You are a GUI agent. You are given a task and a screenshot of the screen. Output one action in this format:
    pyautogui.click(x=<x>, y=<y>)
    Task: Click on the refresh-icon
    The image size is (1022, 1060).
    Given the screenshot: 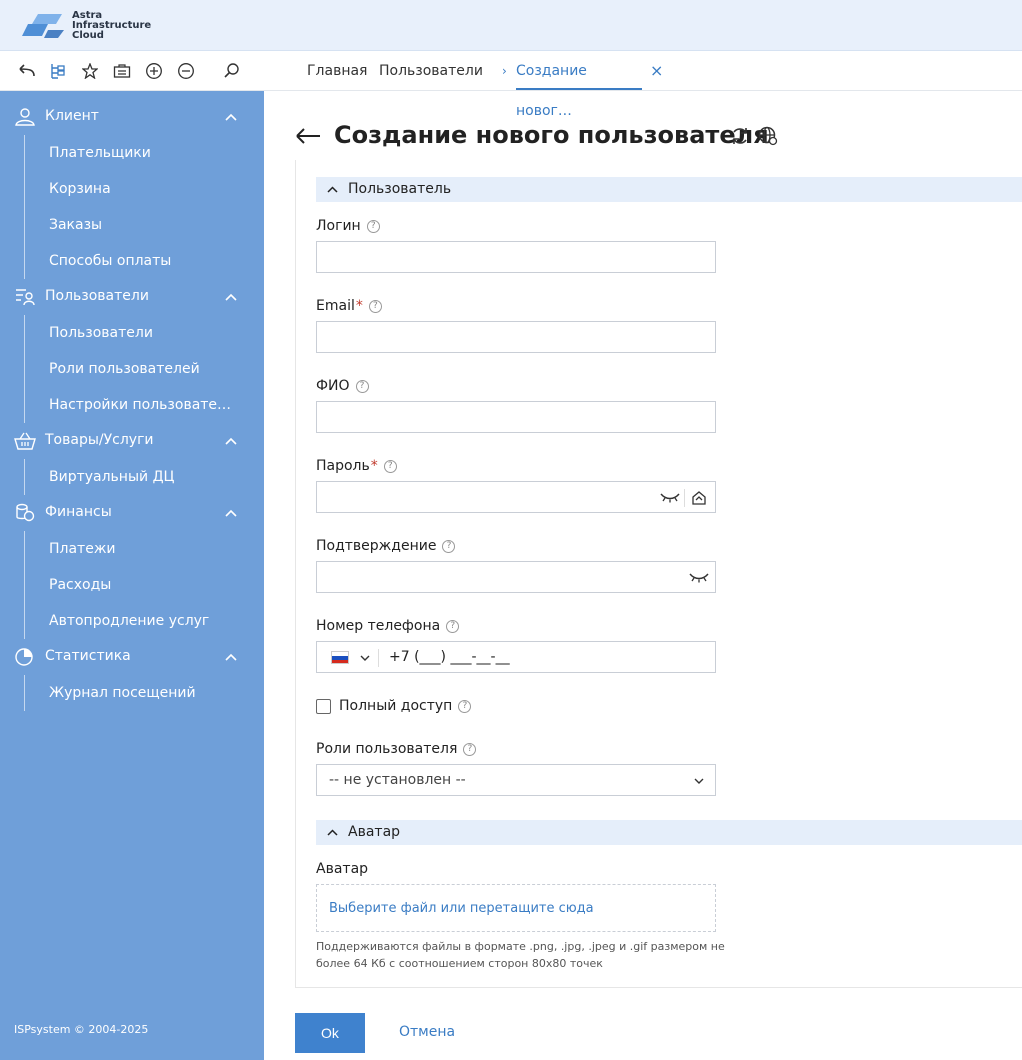 What is the action you would take?
    pyautogui.click(x=740, y=136)
    